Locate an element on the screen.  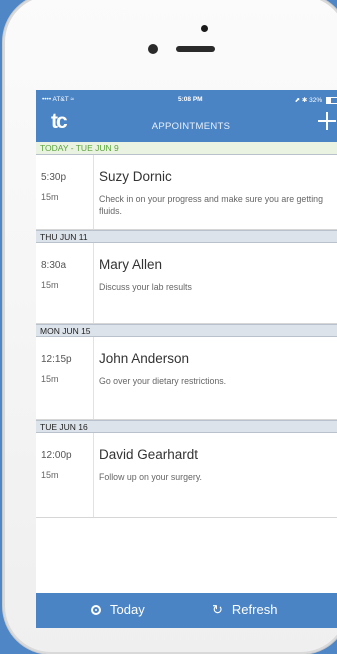
patient-name: David Gearhardt is located at coordinates (149, 454).